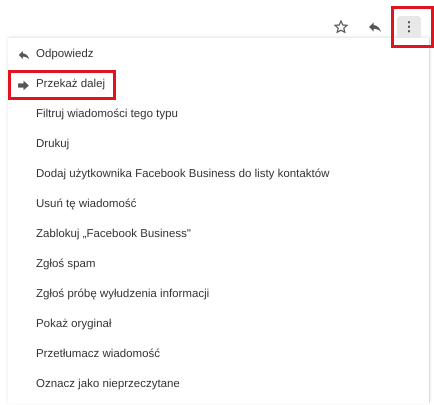 The width and height of the screenshot is (434, 405). Describe the element at coordinates (107, 115) in the screenshot. I see `menu-item: Filtruj wiadomości tego typu` at that location.